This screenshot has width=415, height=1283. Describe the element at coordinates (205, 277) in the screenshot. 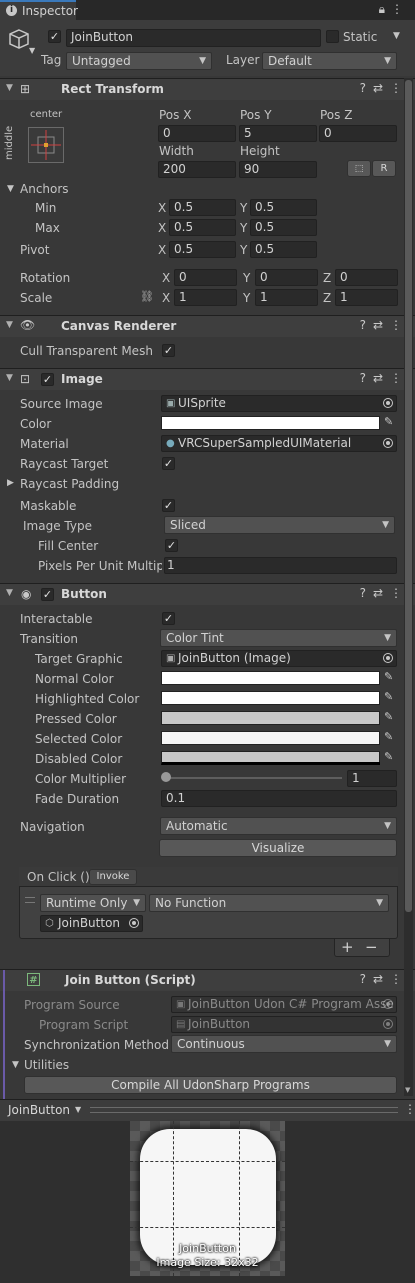

I see `rotation-x-field: 0` at that location.